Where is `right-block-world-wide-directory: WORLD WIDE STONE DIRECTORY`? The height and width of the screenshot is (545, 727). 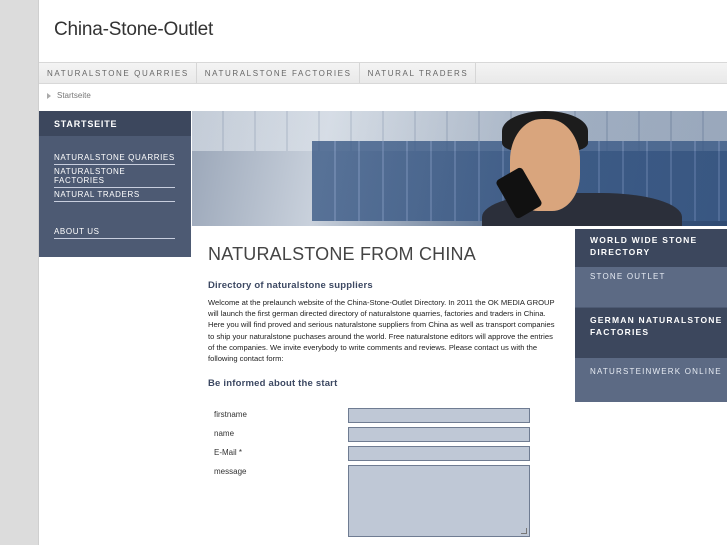 right-block-world-wide-directory: WORLD WIDE STONE DIRECTORY is located at coordinates (651, 248).